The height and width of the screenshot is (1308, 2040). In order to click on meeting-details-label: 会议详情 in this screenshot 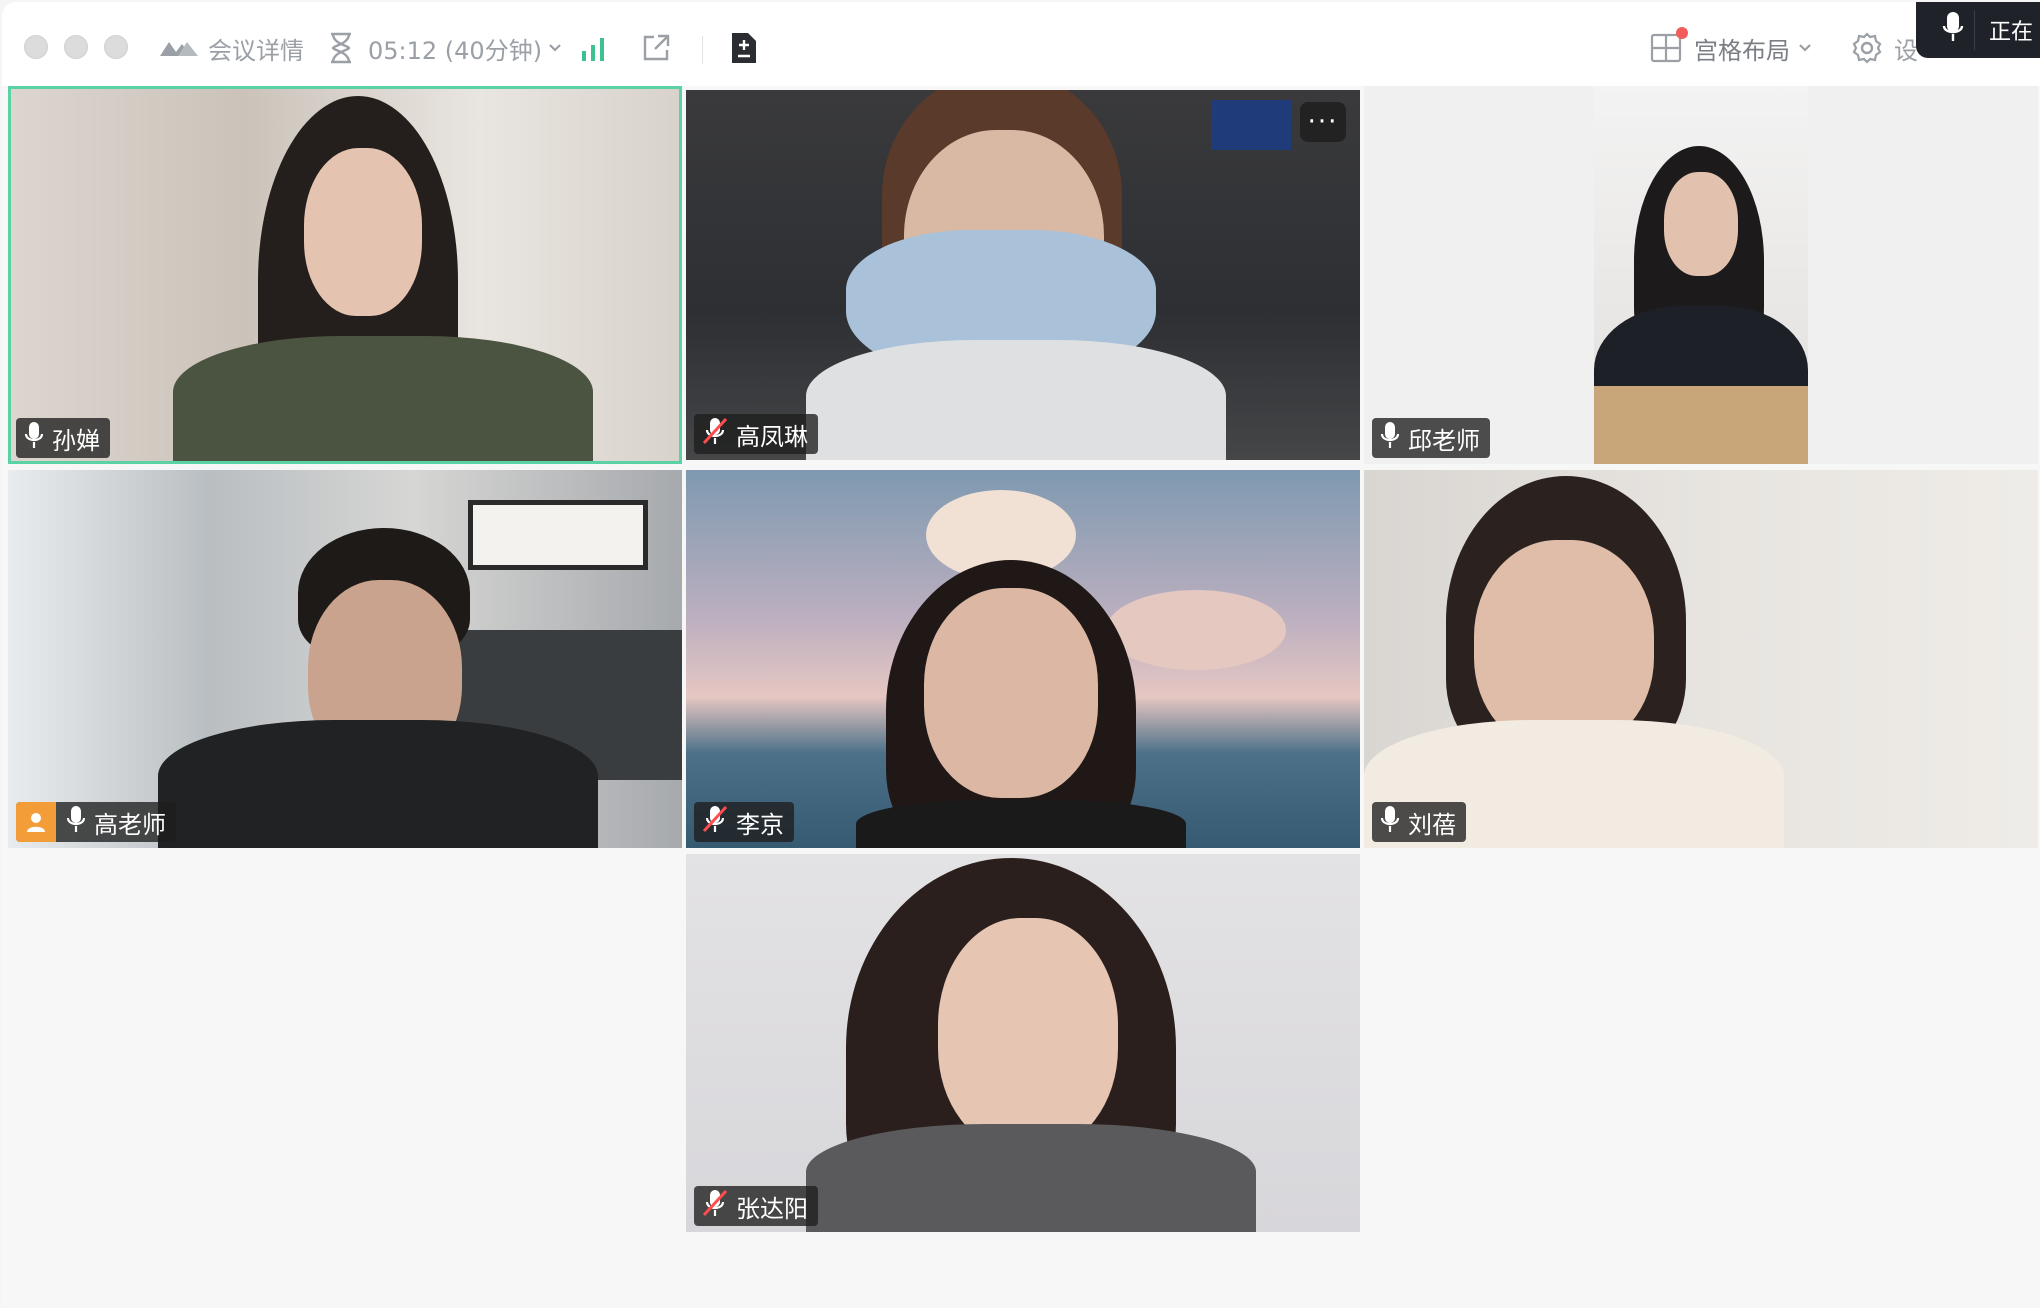, I will do `click(256, 50)`.